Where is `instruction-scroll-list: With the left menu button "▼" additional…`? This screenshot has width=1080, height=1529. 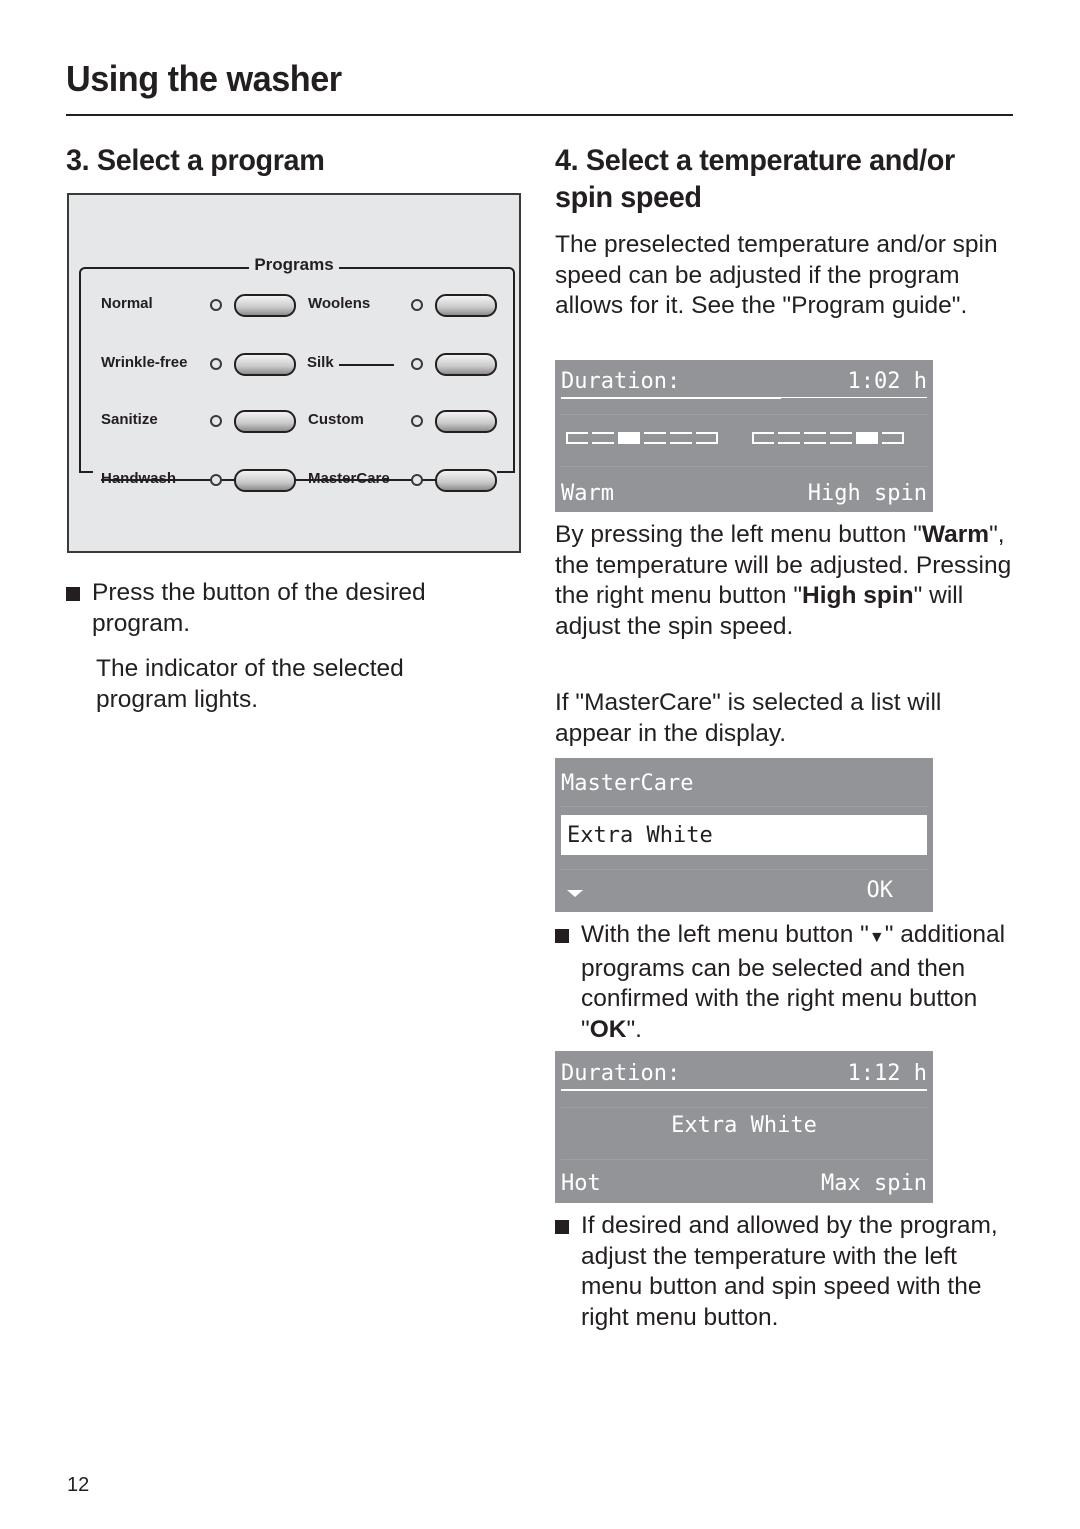 instruction-scroll-list: With the left menu button "▼" additional… is located at coordinates (785, 982).